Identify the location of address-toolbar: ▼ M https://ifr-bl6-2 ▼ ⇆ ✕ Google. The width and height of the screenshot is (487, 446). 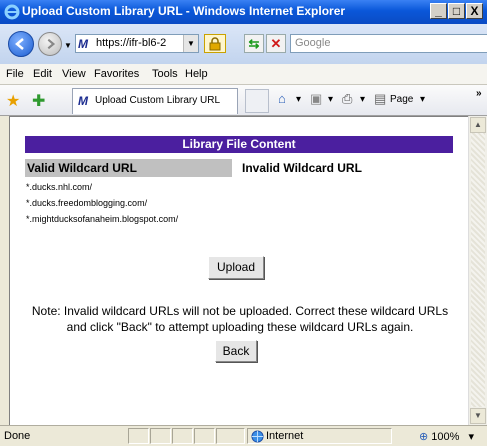
(243, 44).